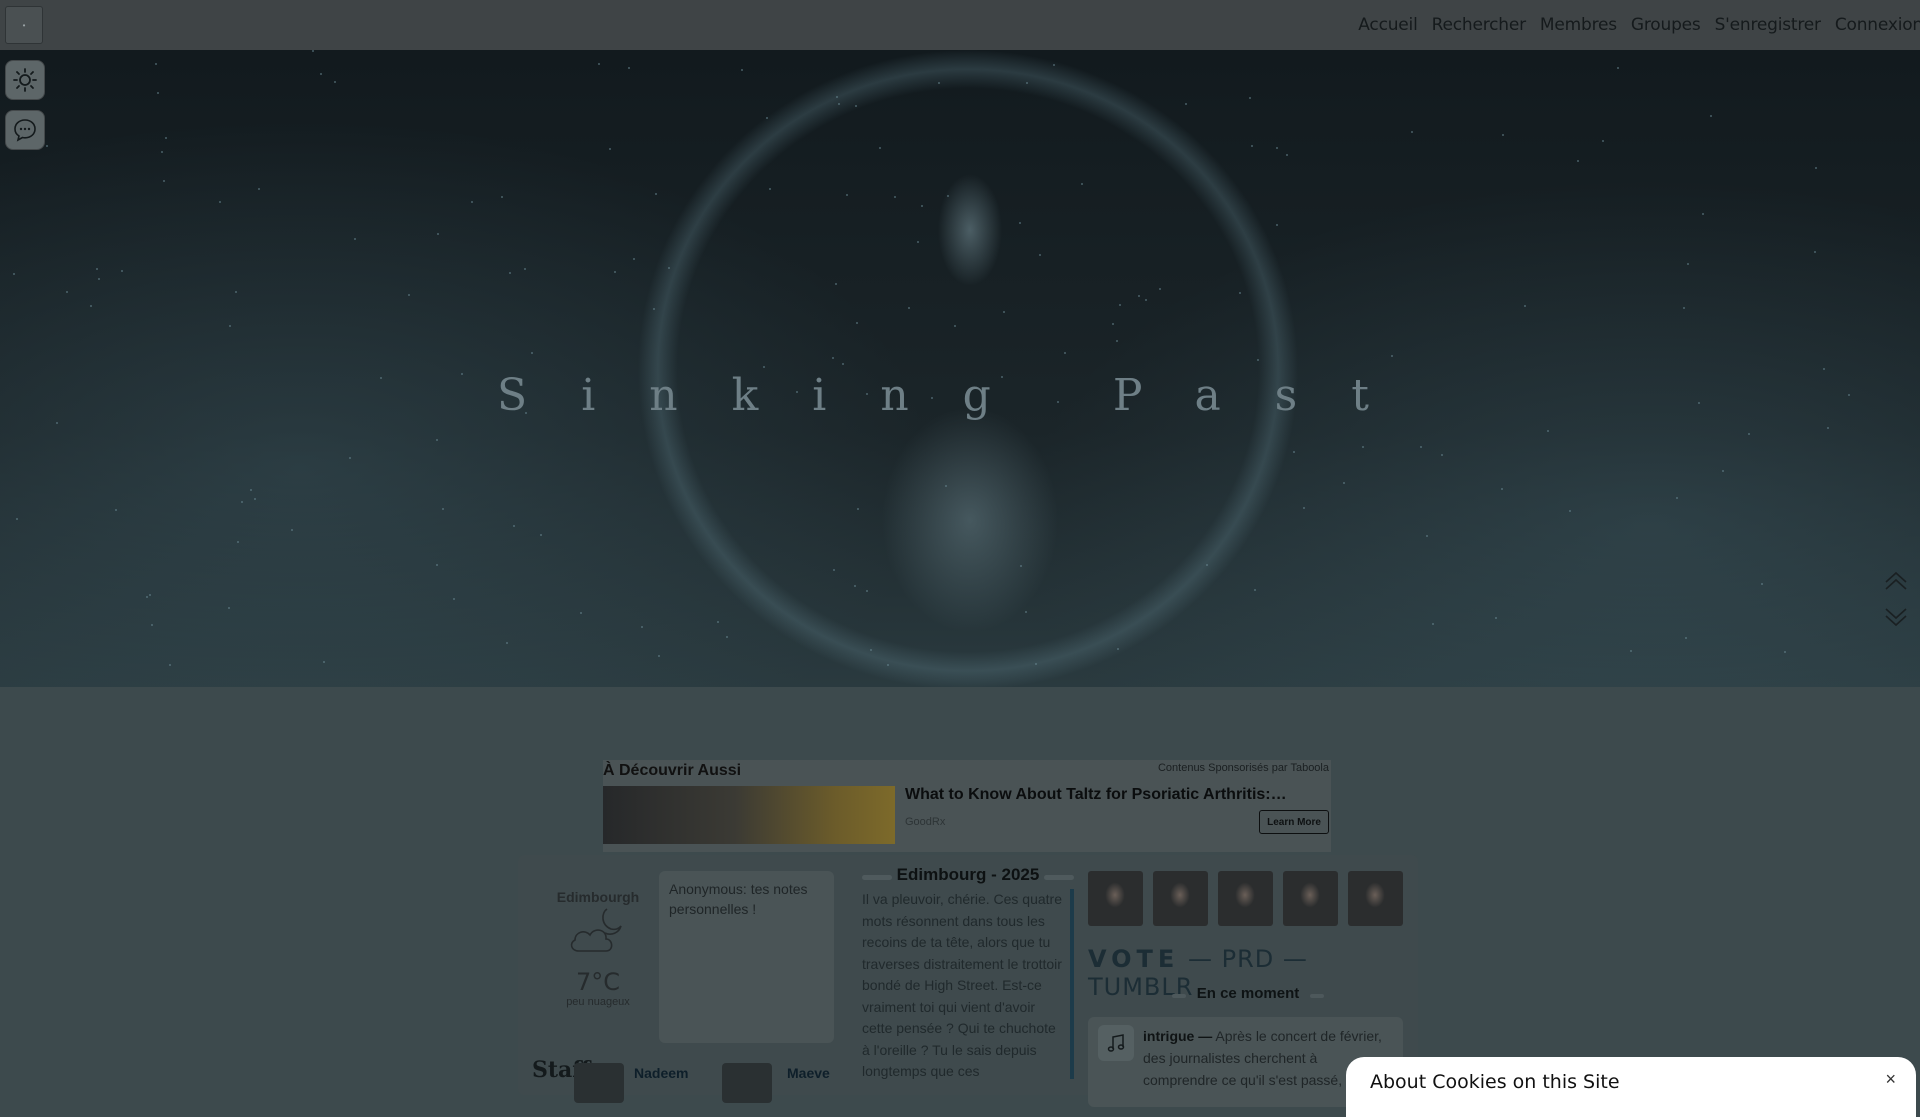  What do you see at coordinates (1874, 25) in the screenshot?
I see `nav-connexion: Connexion` at bounding box center [1874, 25].